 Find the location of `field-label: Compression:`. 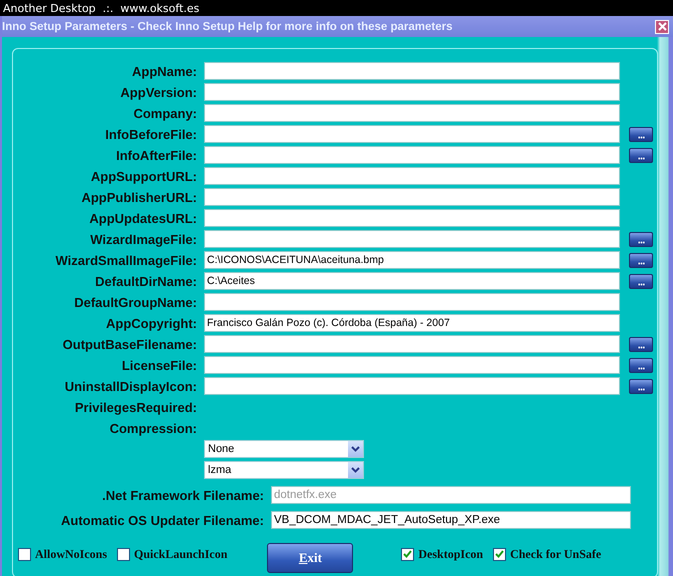

field-label: Compression: is located at coordinates (152, 428).